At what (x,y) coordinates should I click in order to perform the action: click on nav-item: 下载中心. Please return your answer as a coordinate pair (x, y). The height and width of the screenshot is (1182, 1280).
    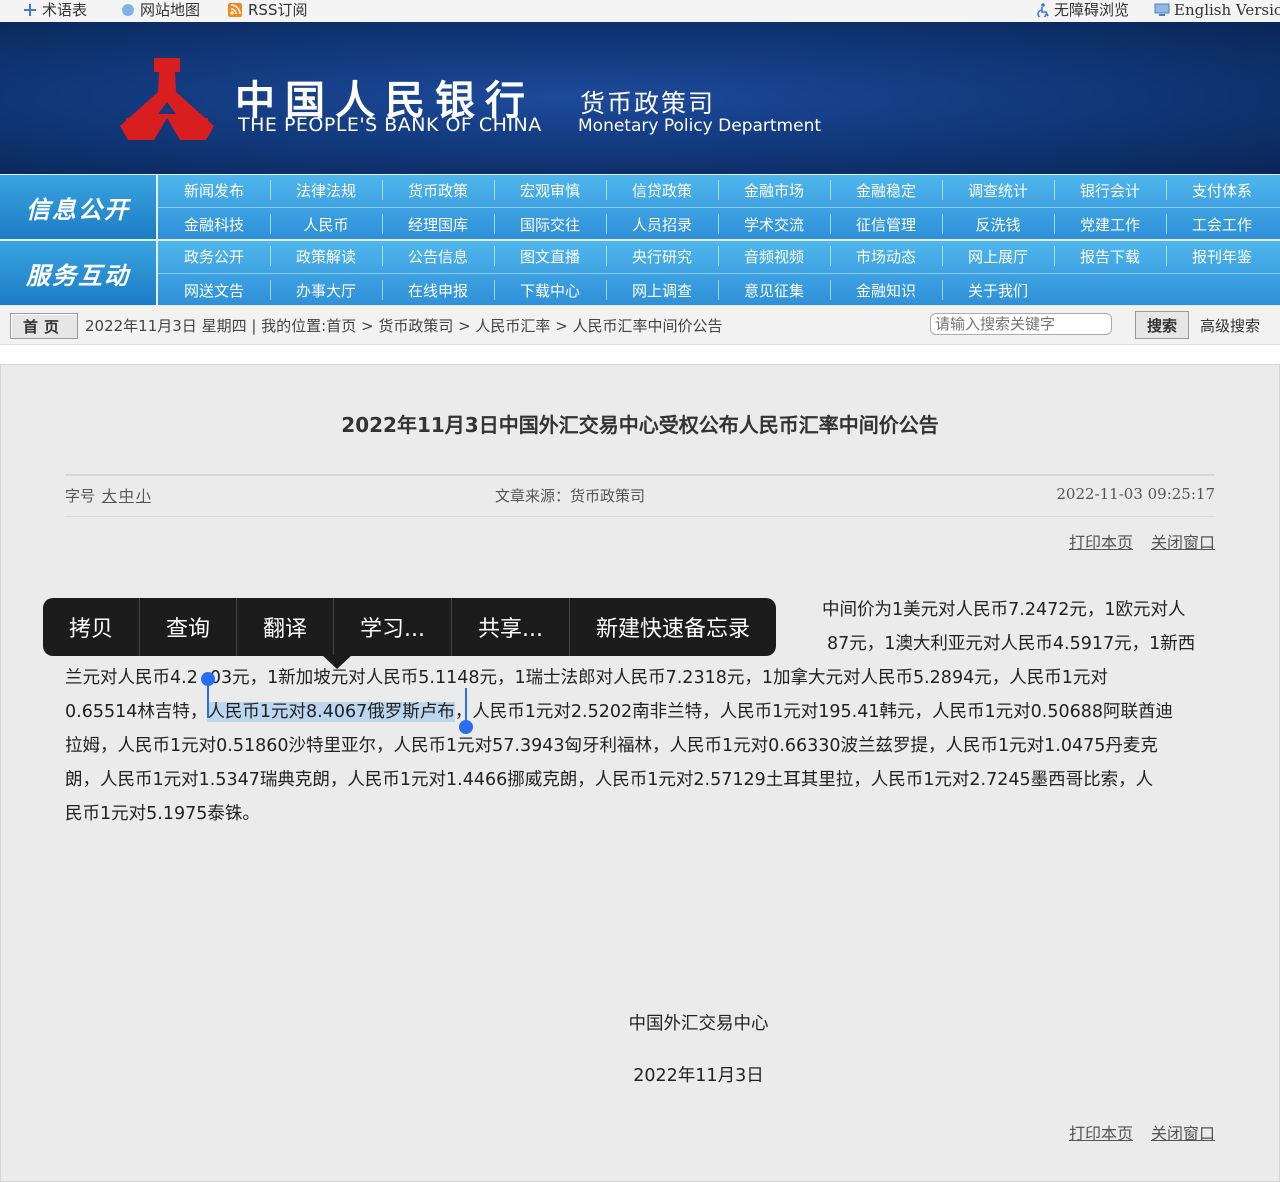
    Looking at the image, I should click on (550, 290).